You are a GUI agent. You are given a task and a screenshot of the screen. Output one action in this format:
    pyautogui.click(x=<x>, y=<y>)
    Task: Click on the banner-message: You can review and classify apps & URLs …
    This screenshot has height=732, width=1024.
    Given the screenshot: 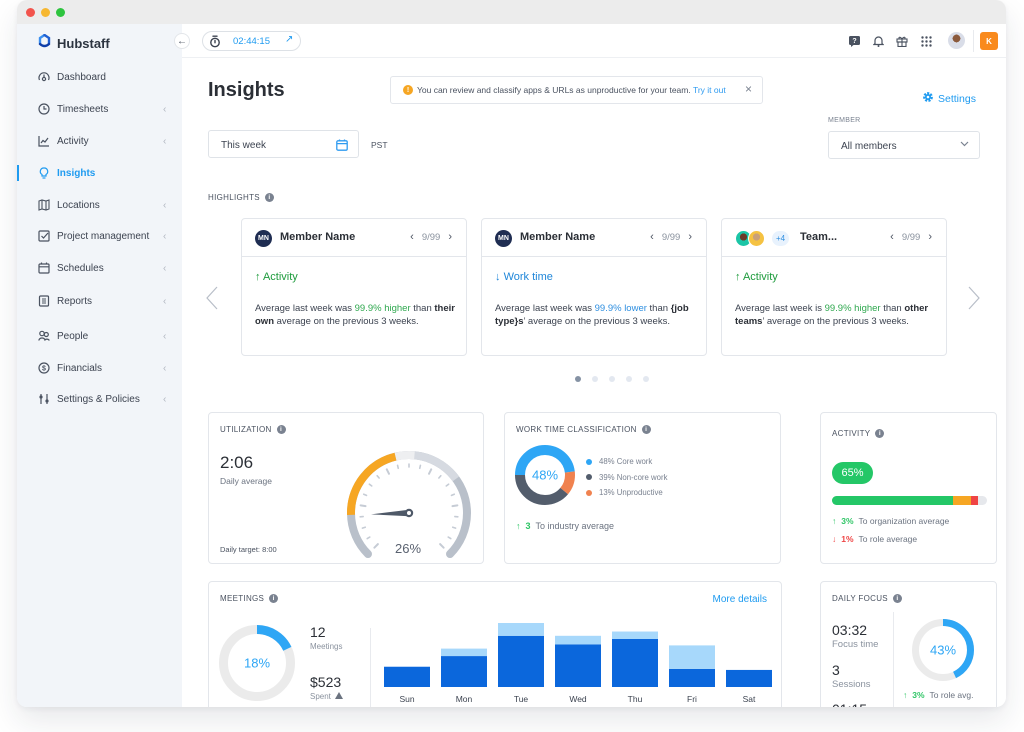 What is the action you would take?
    pyautogui.click(x=571, y=90)
    